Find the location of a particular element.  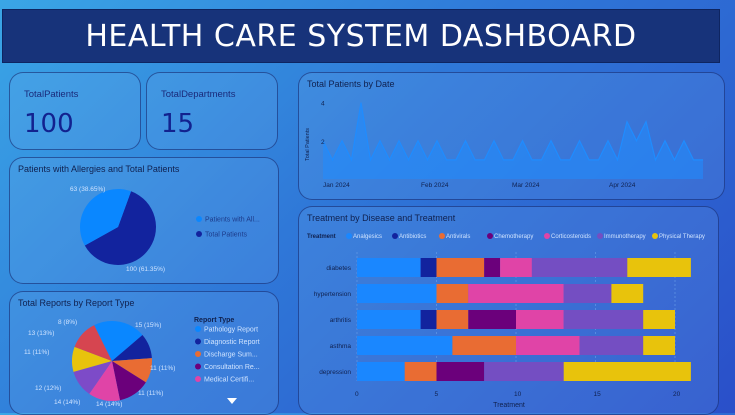

legend-label: Diagnostic Report is located at coordinates (232, 342).